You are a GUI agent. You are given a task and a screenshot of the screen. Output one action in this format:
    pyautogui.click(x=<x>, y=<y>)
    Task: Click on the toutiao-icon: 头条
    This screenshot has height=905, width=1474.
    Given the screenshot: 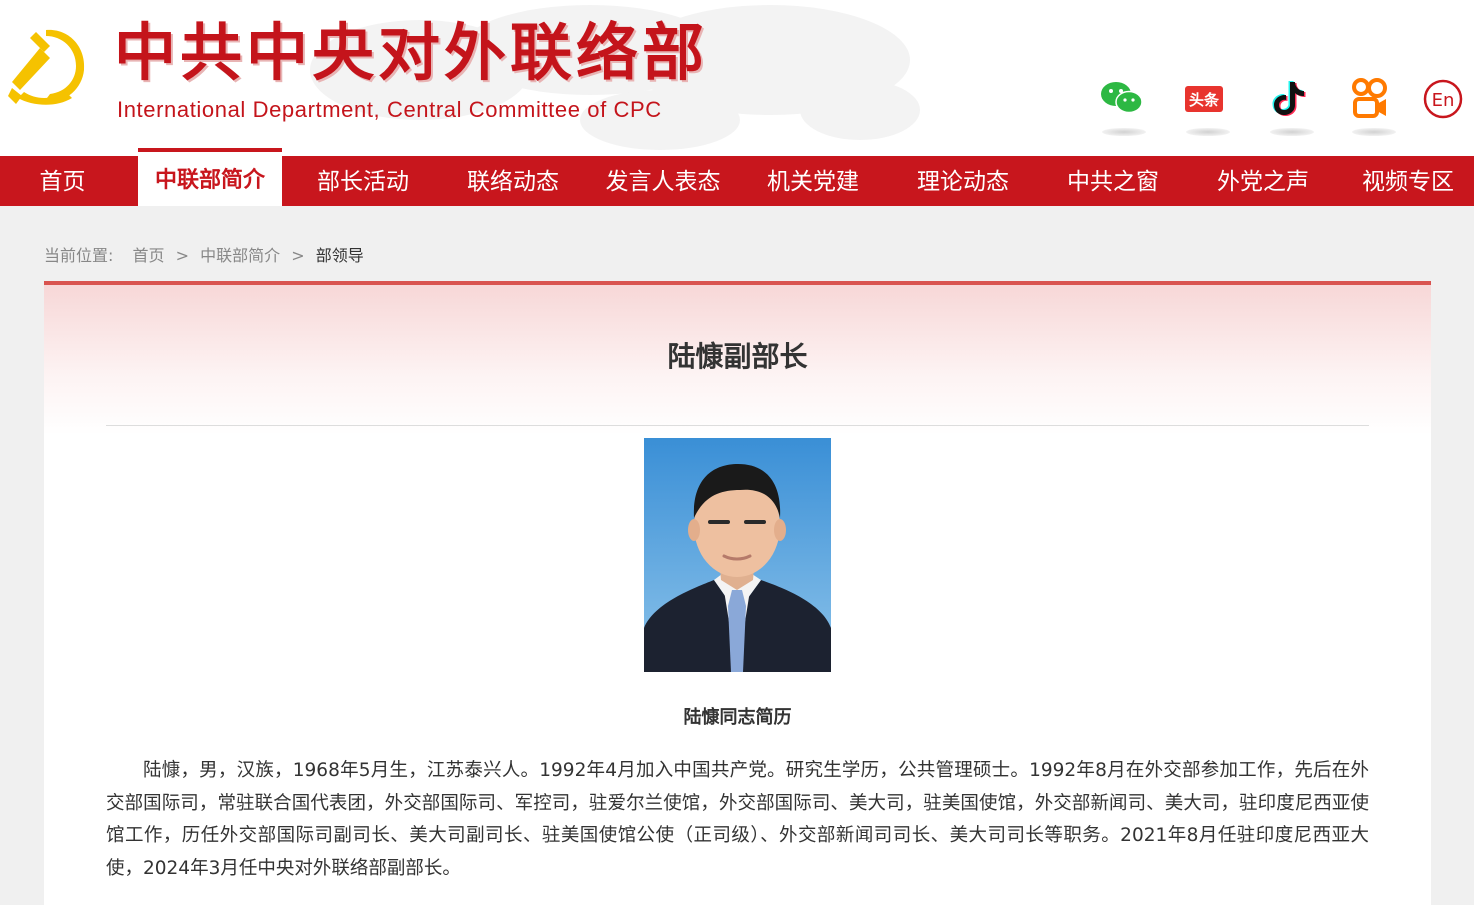 What is the action you would take?
    pyautogui.click(x=1204, y=99)
    